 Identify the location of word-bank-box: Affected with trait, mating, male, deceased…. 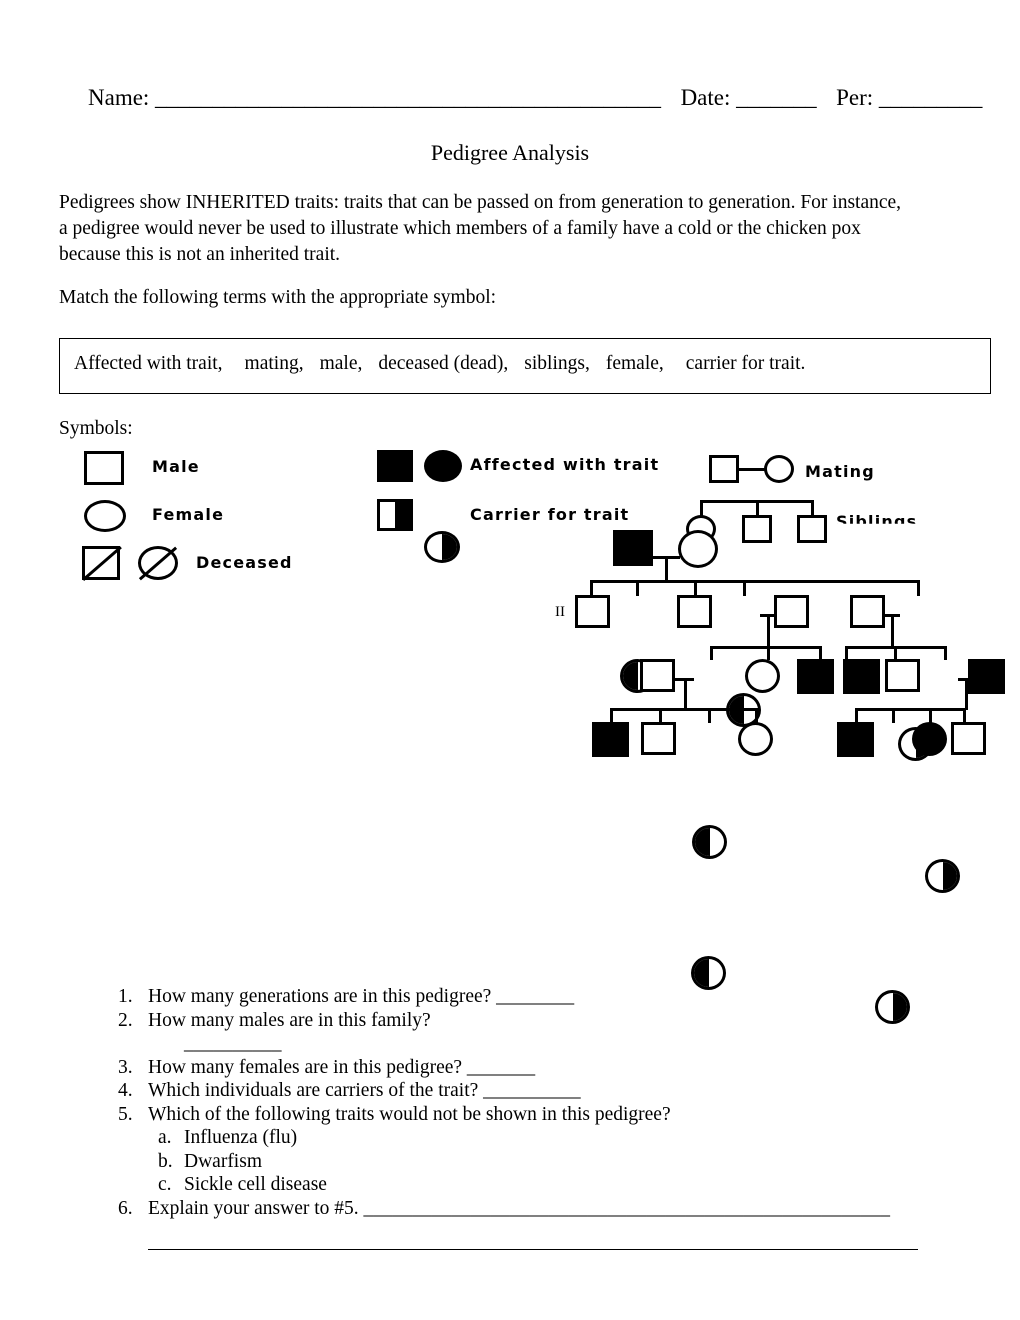
(525, 366).